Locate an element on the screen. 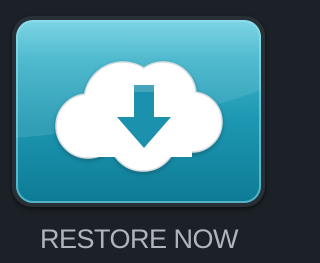 The width and height of the screenshot is (320, 263). app-label: RESTORE NOW is located at coordinates (139, 239).